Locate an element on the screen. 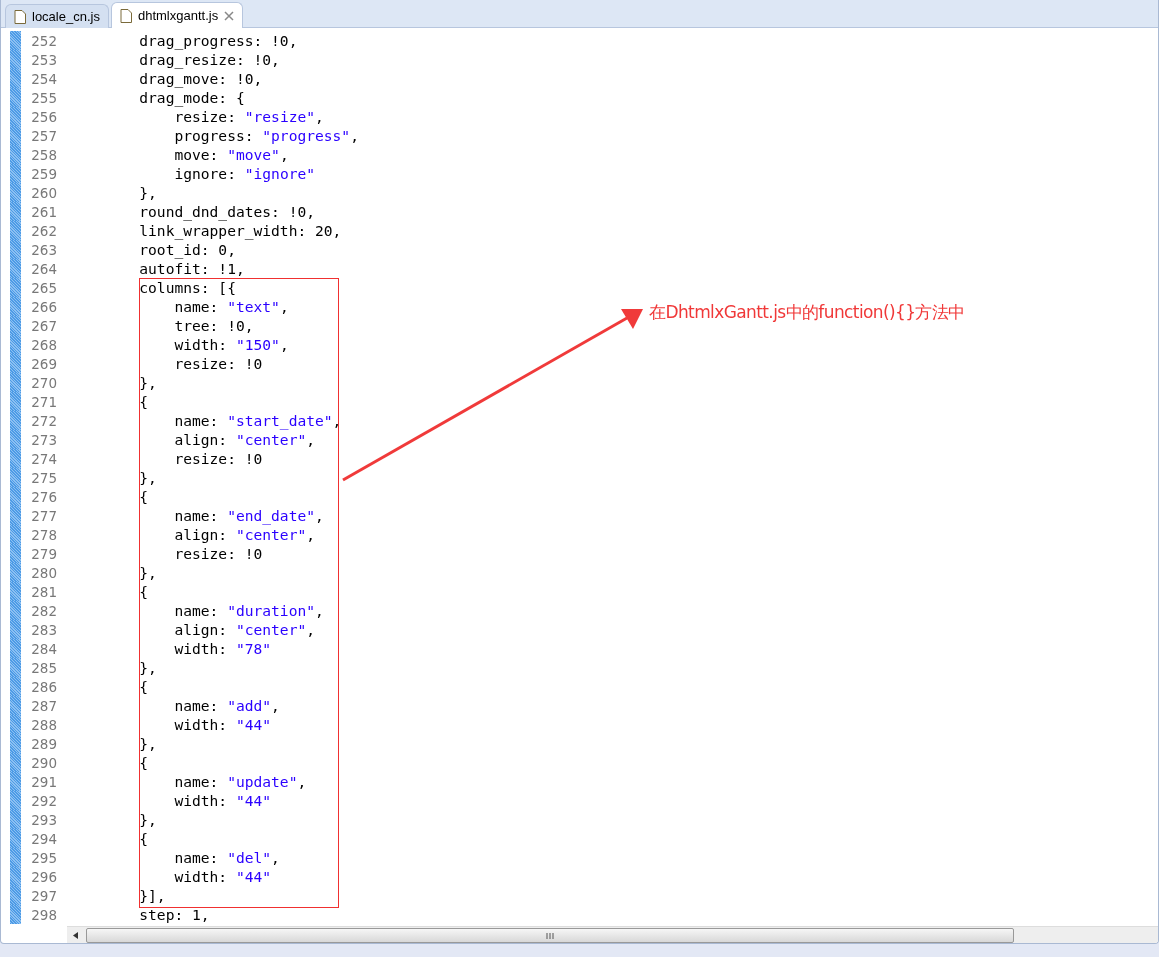 The height and width of the screenshot is (957, 1159). annotation-text: 在DhtmlxGantt.js中的function(){}方法中 is located at coordinates (807, 312).